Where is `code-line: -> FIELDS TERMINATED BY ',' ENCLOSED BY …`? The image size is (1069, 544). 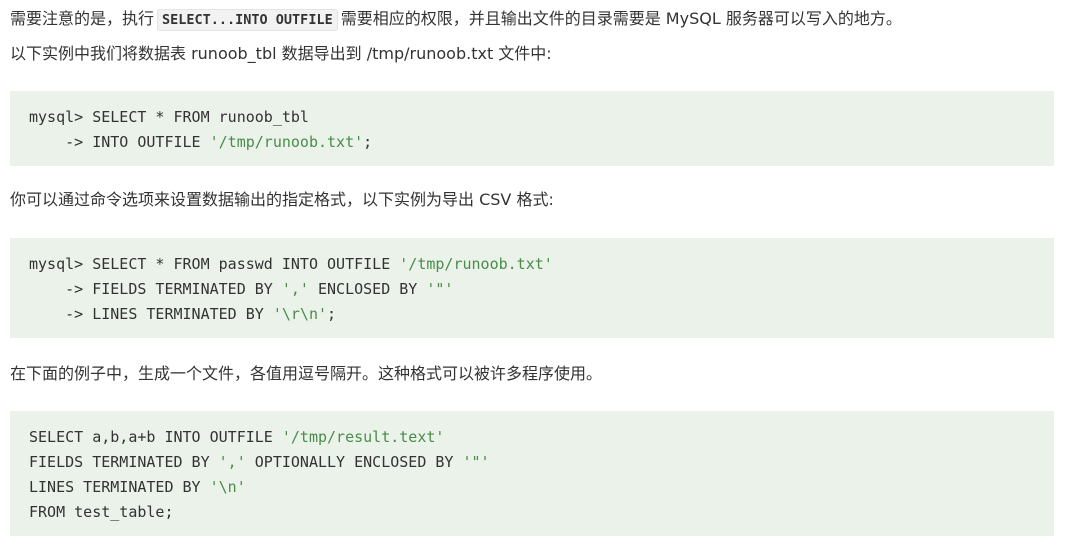
code-line: -> FIELDS TERMINATED BY ',' ENCLOSED BY … is located at coordinates (241, 289).